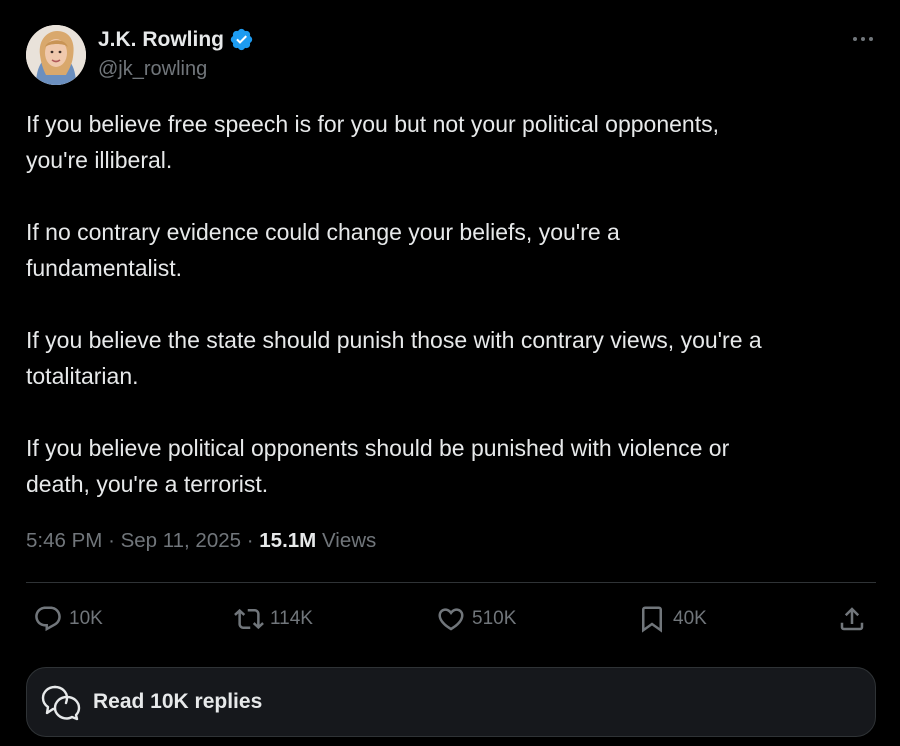 The height and width of the screenshot is (746, 900). I want to click on bookmark-button: 40K, so click(672, 619).